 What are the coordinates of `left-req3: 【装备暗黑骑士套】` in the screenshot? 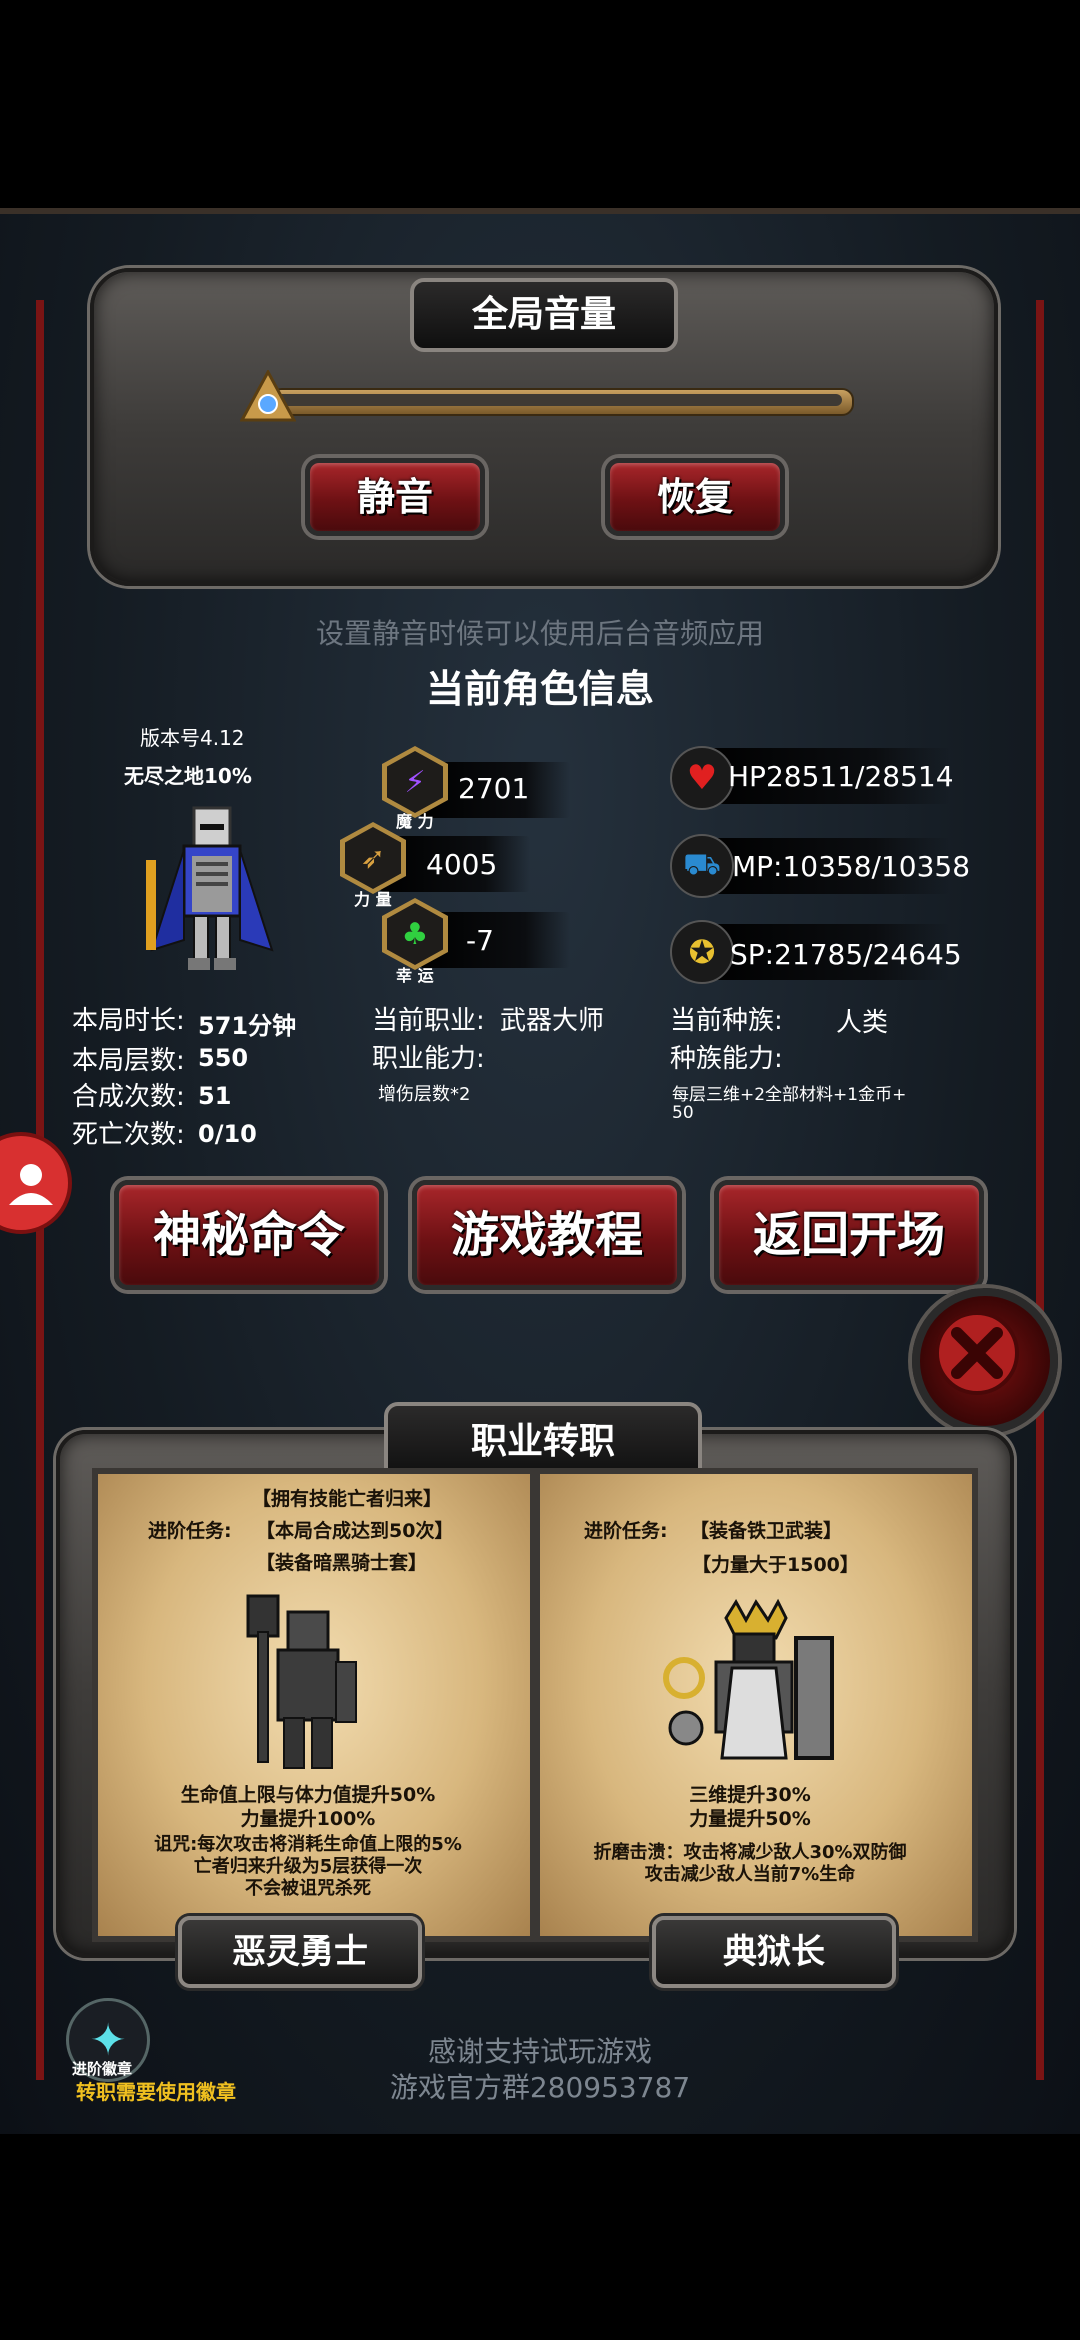 It's located at (342, 1563).